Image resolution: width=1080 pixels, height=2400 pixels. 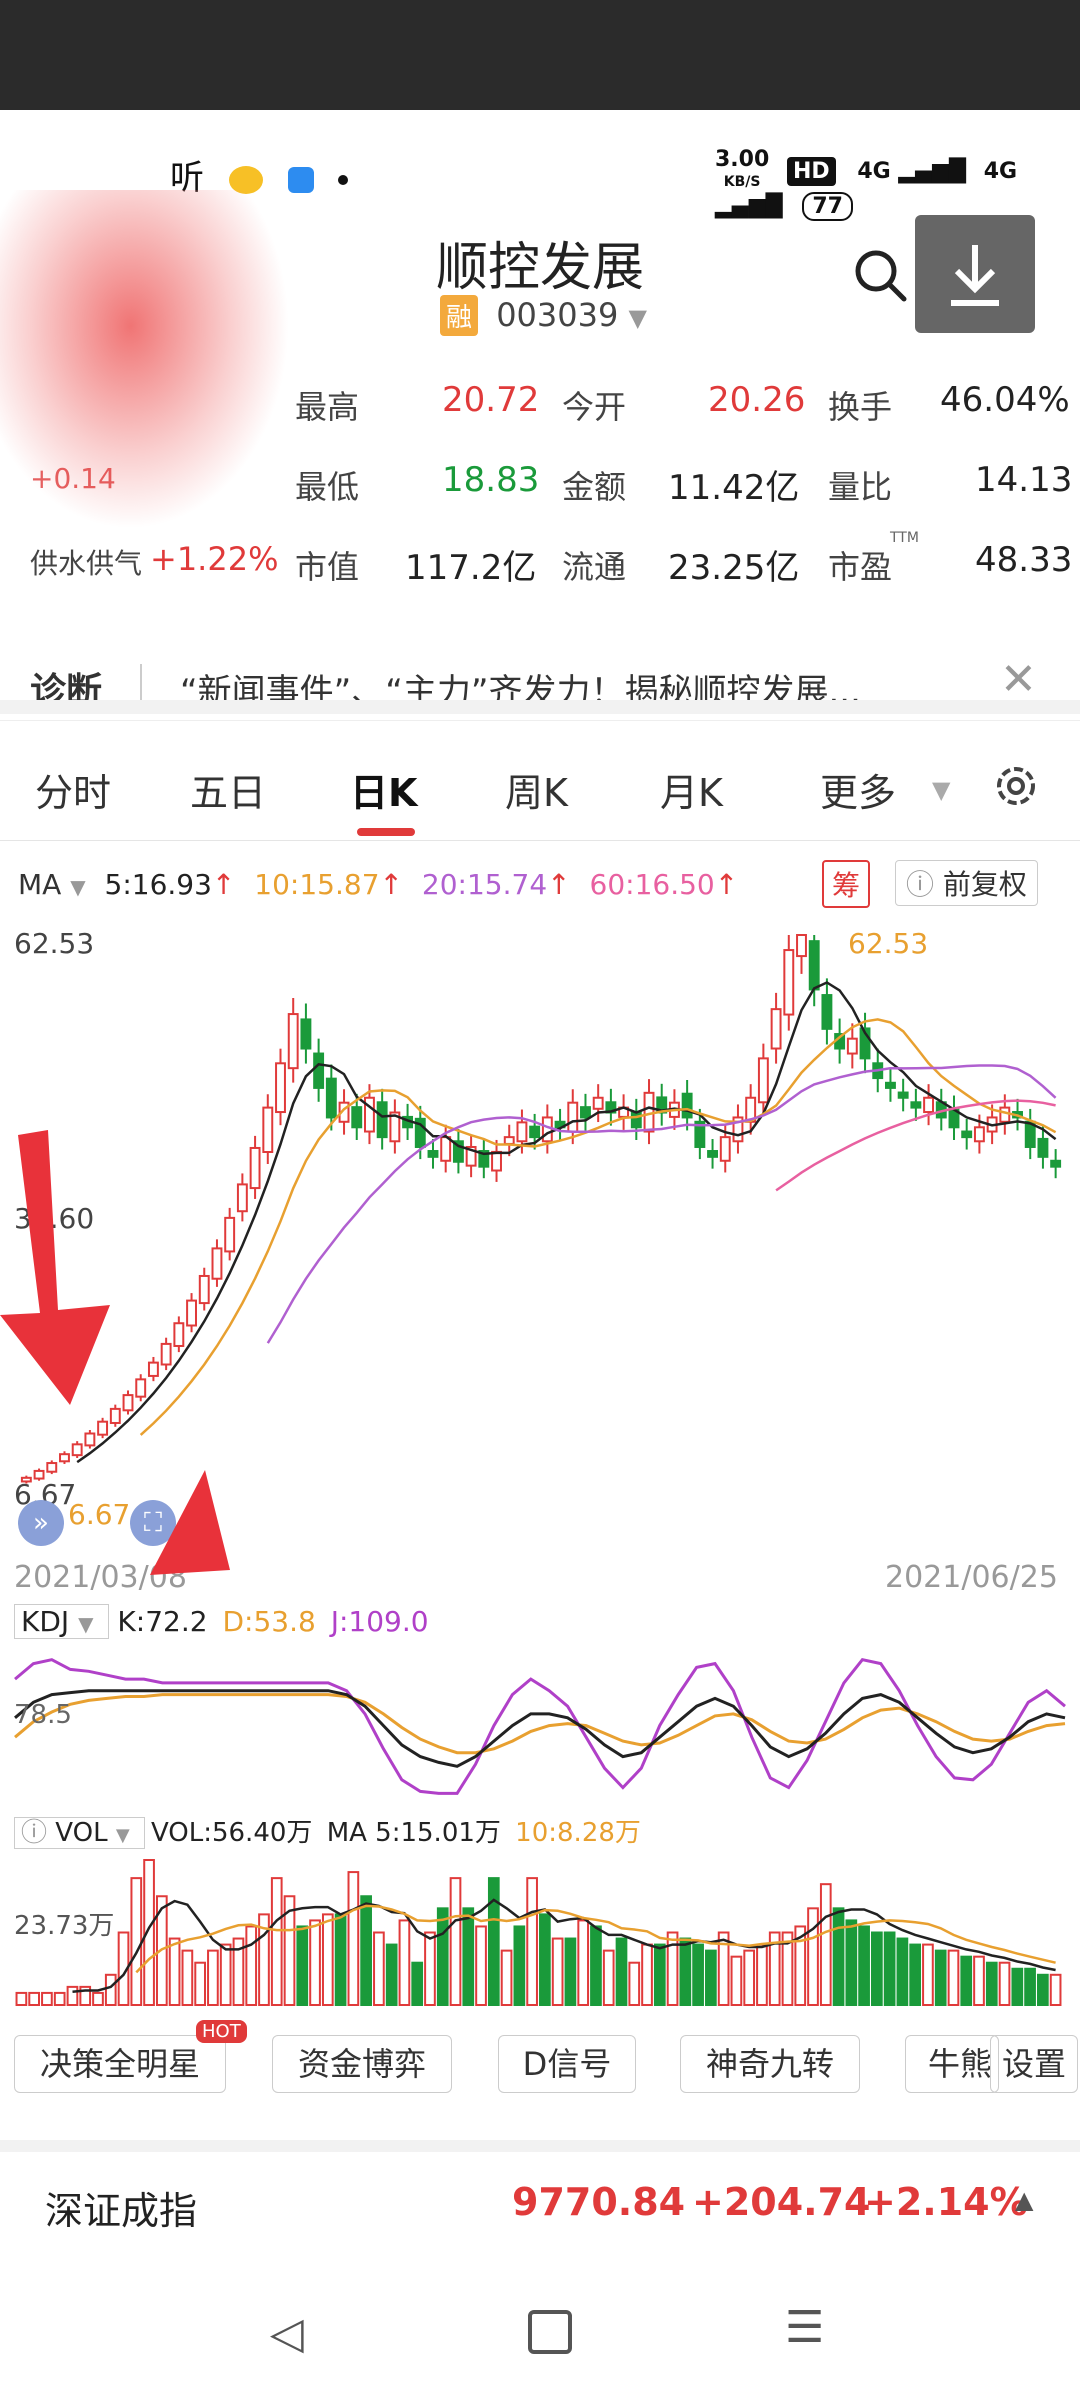 What do you see at coordinates (1024, 480) in the screenshot?
I see `quote-value-volume-ratio: 14.13` at bounding box center [1024, 480].